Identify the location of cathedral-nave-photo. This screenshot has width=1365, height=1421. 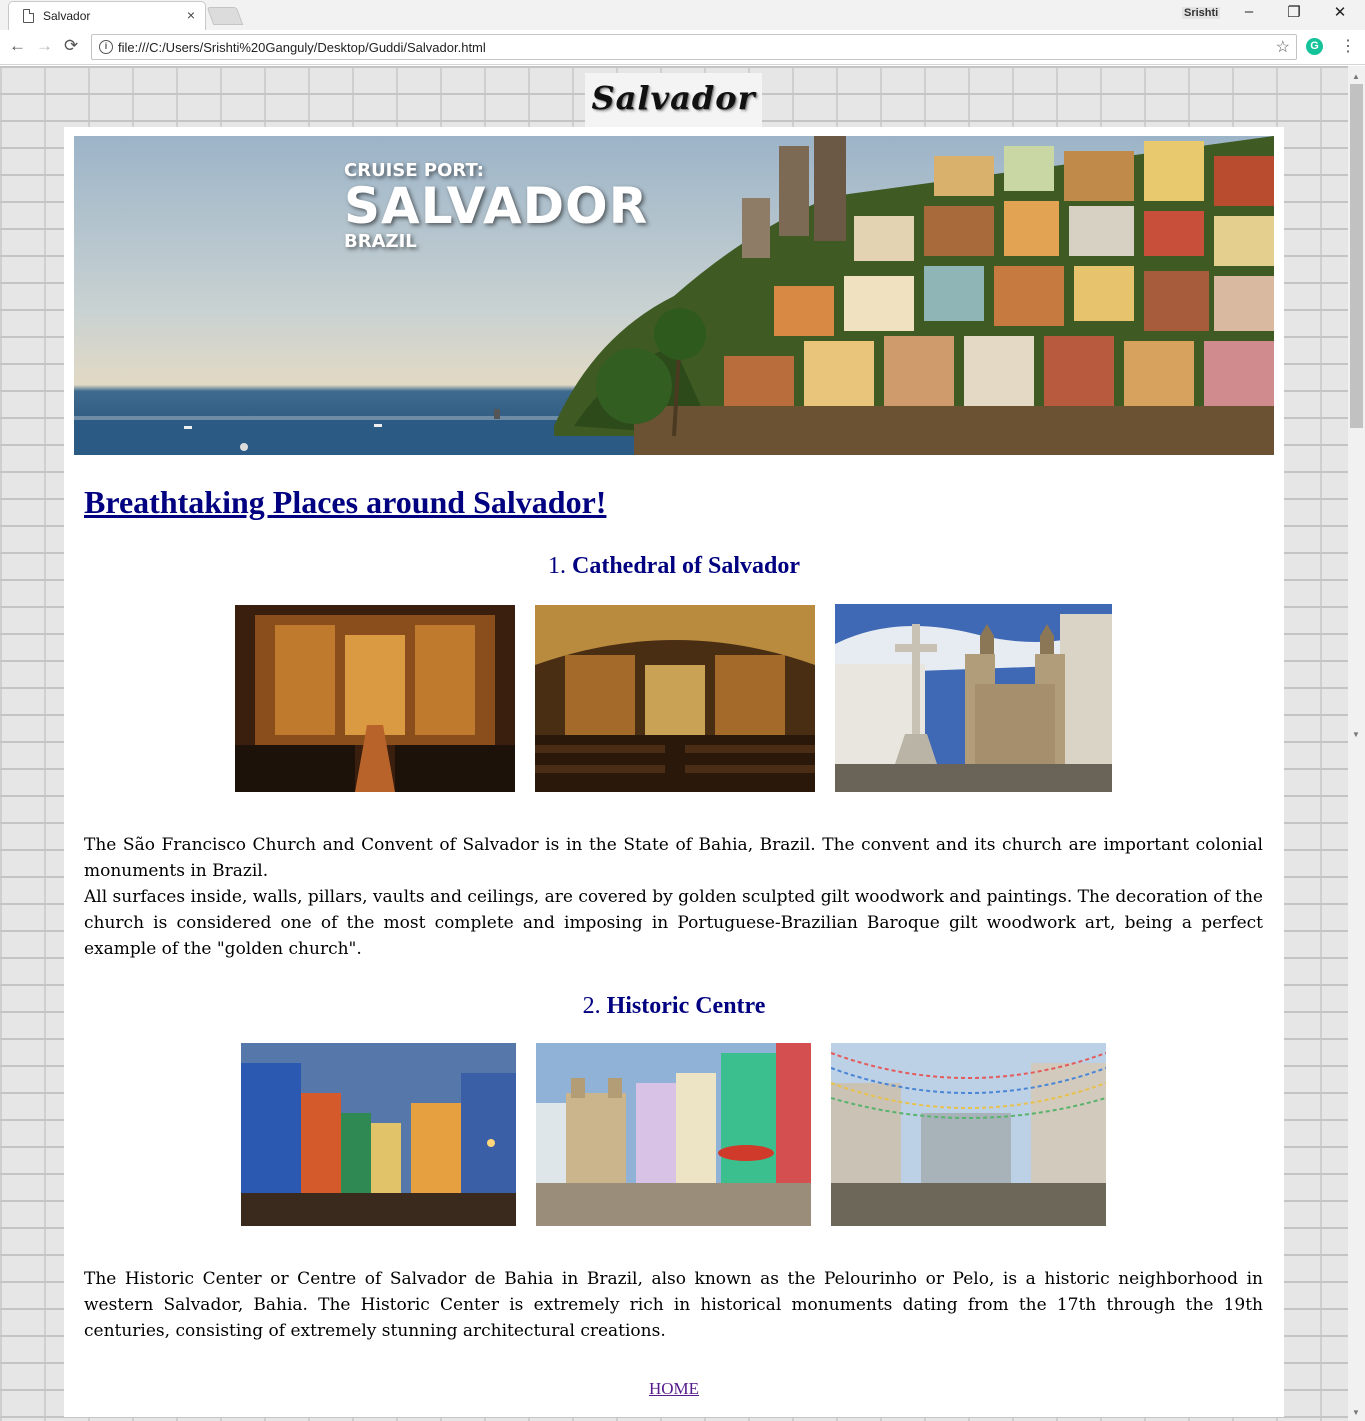
(675, 698).